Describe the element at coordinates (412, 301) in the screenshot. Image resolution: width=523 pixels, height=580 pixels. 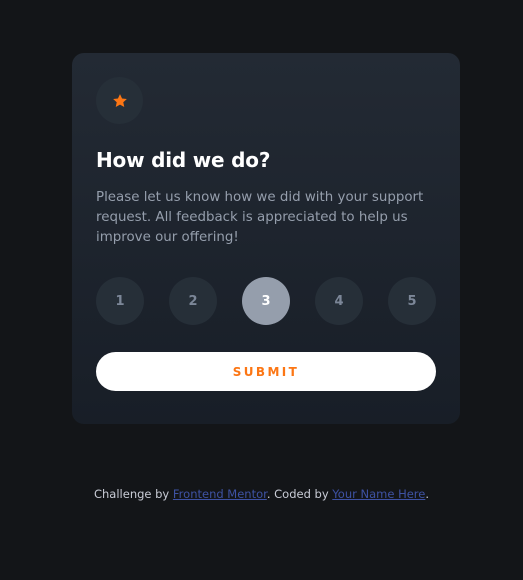
I see `rating-button-5: 5` at that location.